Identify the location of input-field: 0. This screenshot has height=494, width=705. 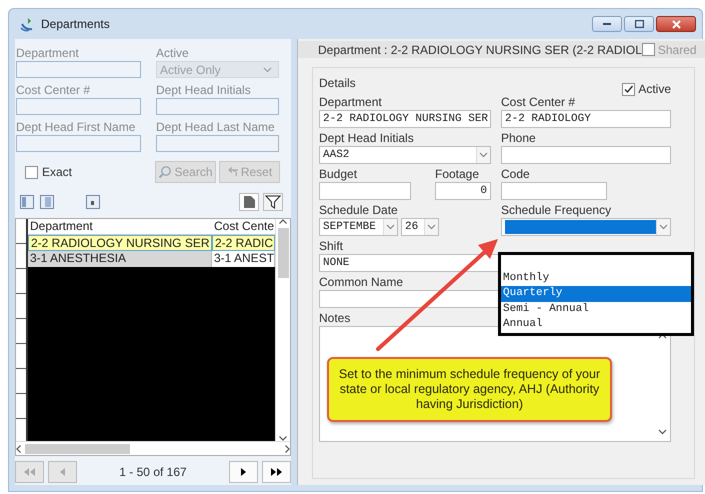
(463, 191).